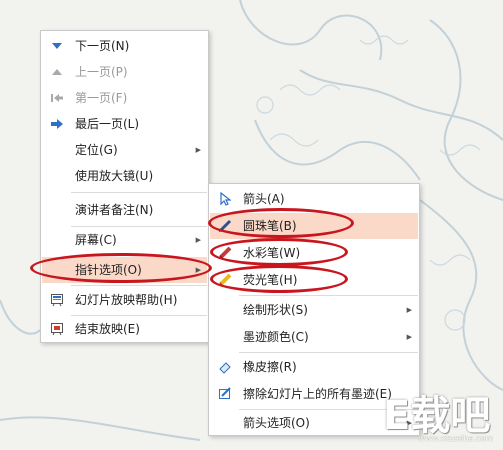  I want to click on submenu-item-arrow: 箭头(A), so click(314, 199).